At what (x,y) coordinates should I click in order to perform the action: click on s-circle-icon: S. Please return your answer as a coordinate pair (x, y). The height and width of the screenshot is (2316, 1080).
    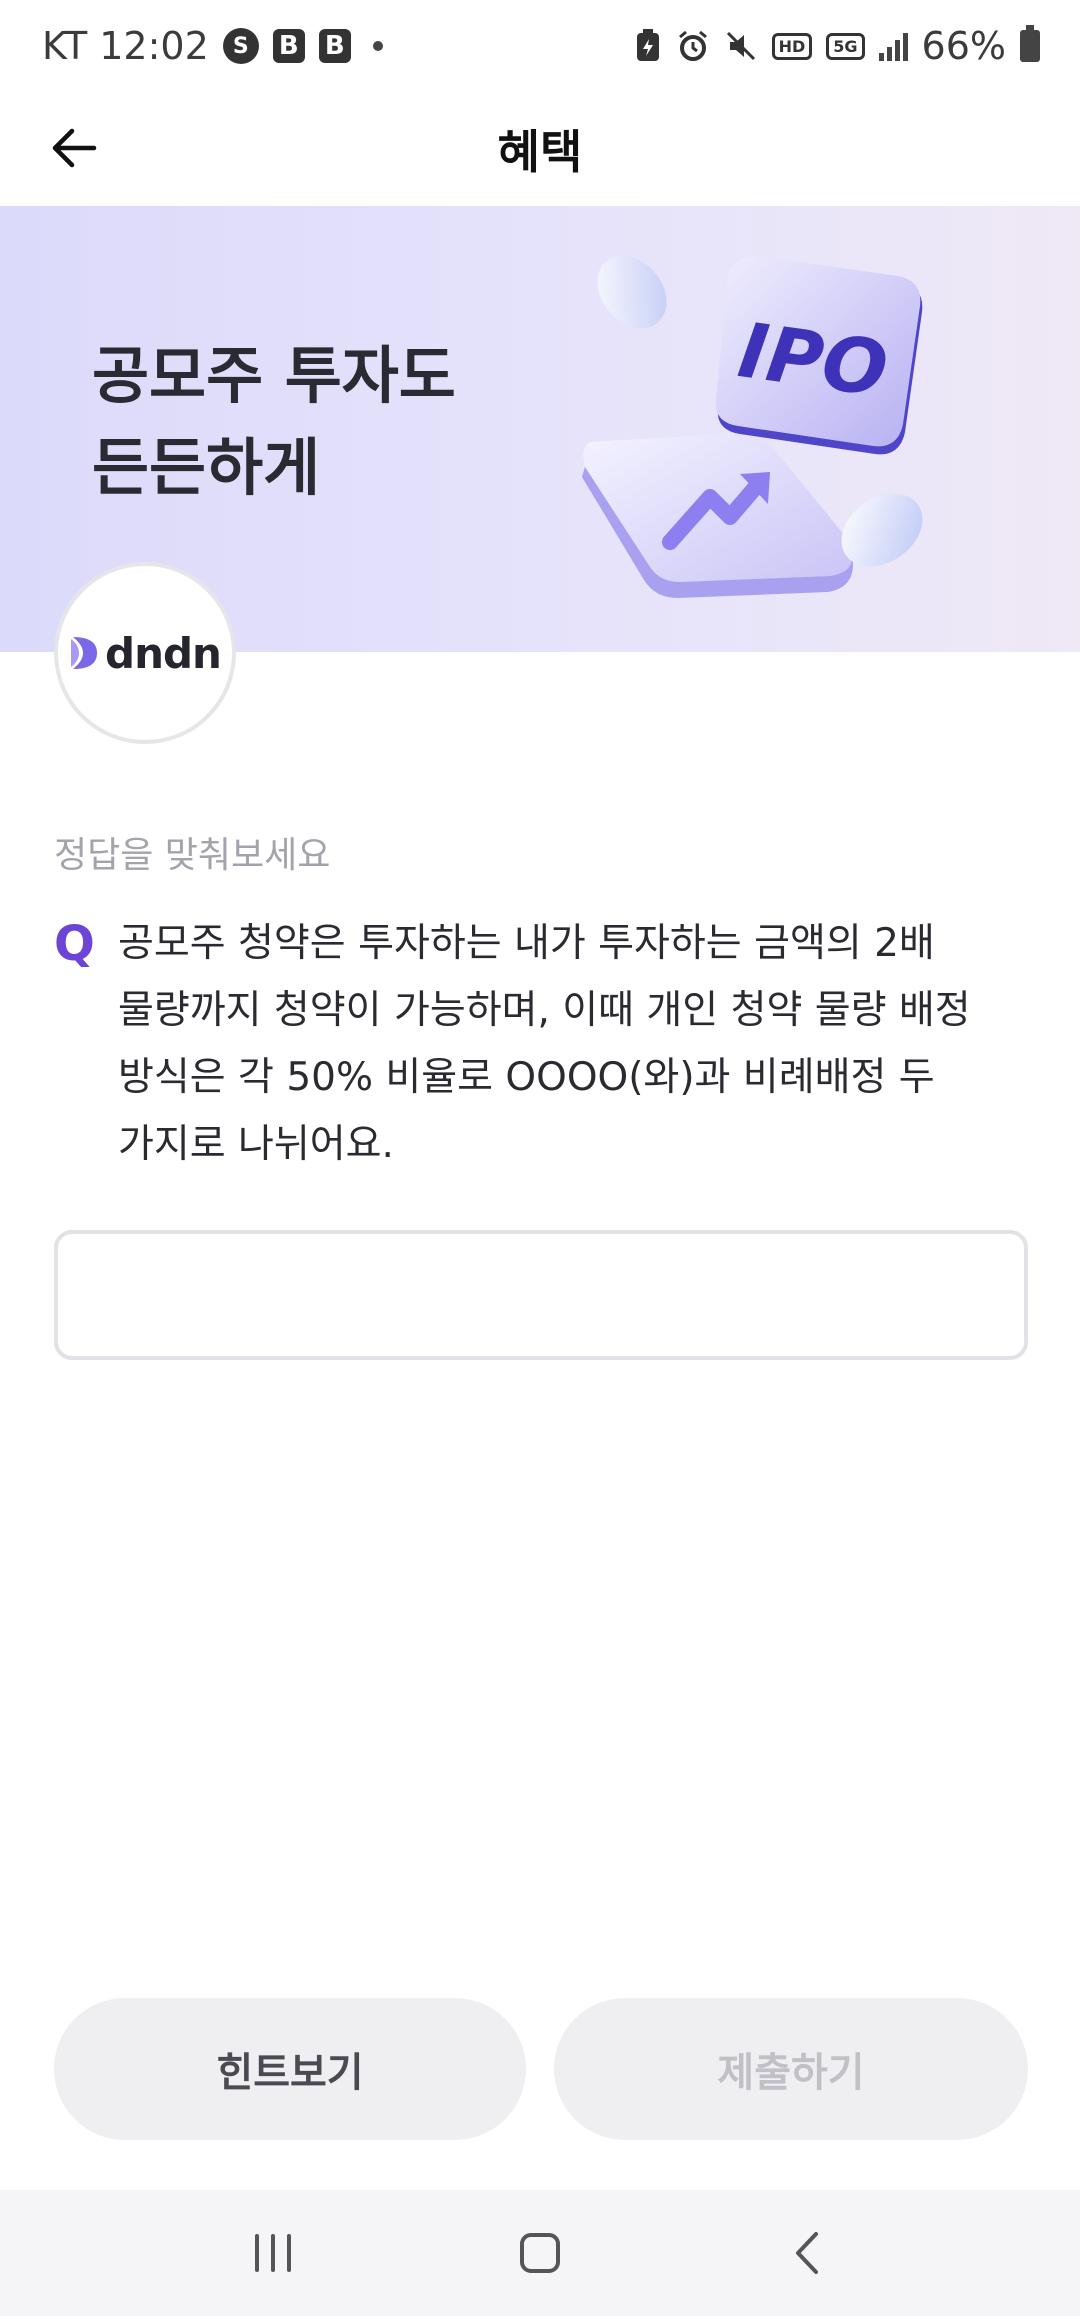
    Looking at the image, I should click on (240, 46).